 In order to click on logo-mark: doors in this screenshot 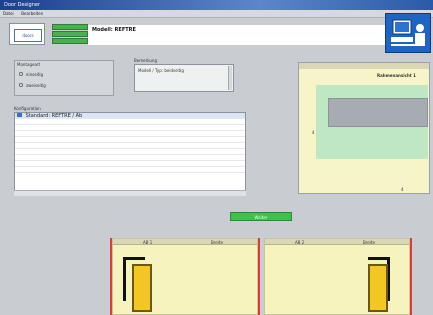, I will do `click(28, 35)`.